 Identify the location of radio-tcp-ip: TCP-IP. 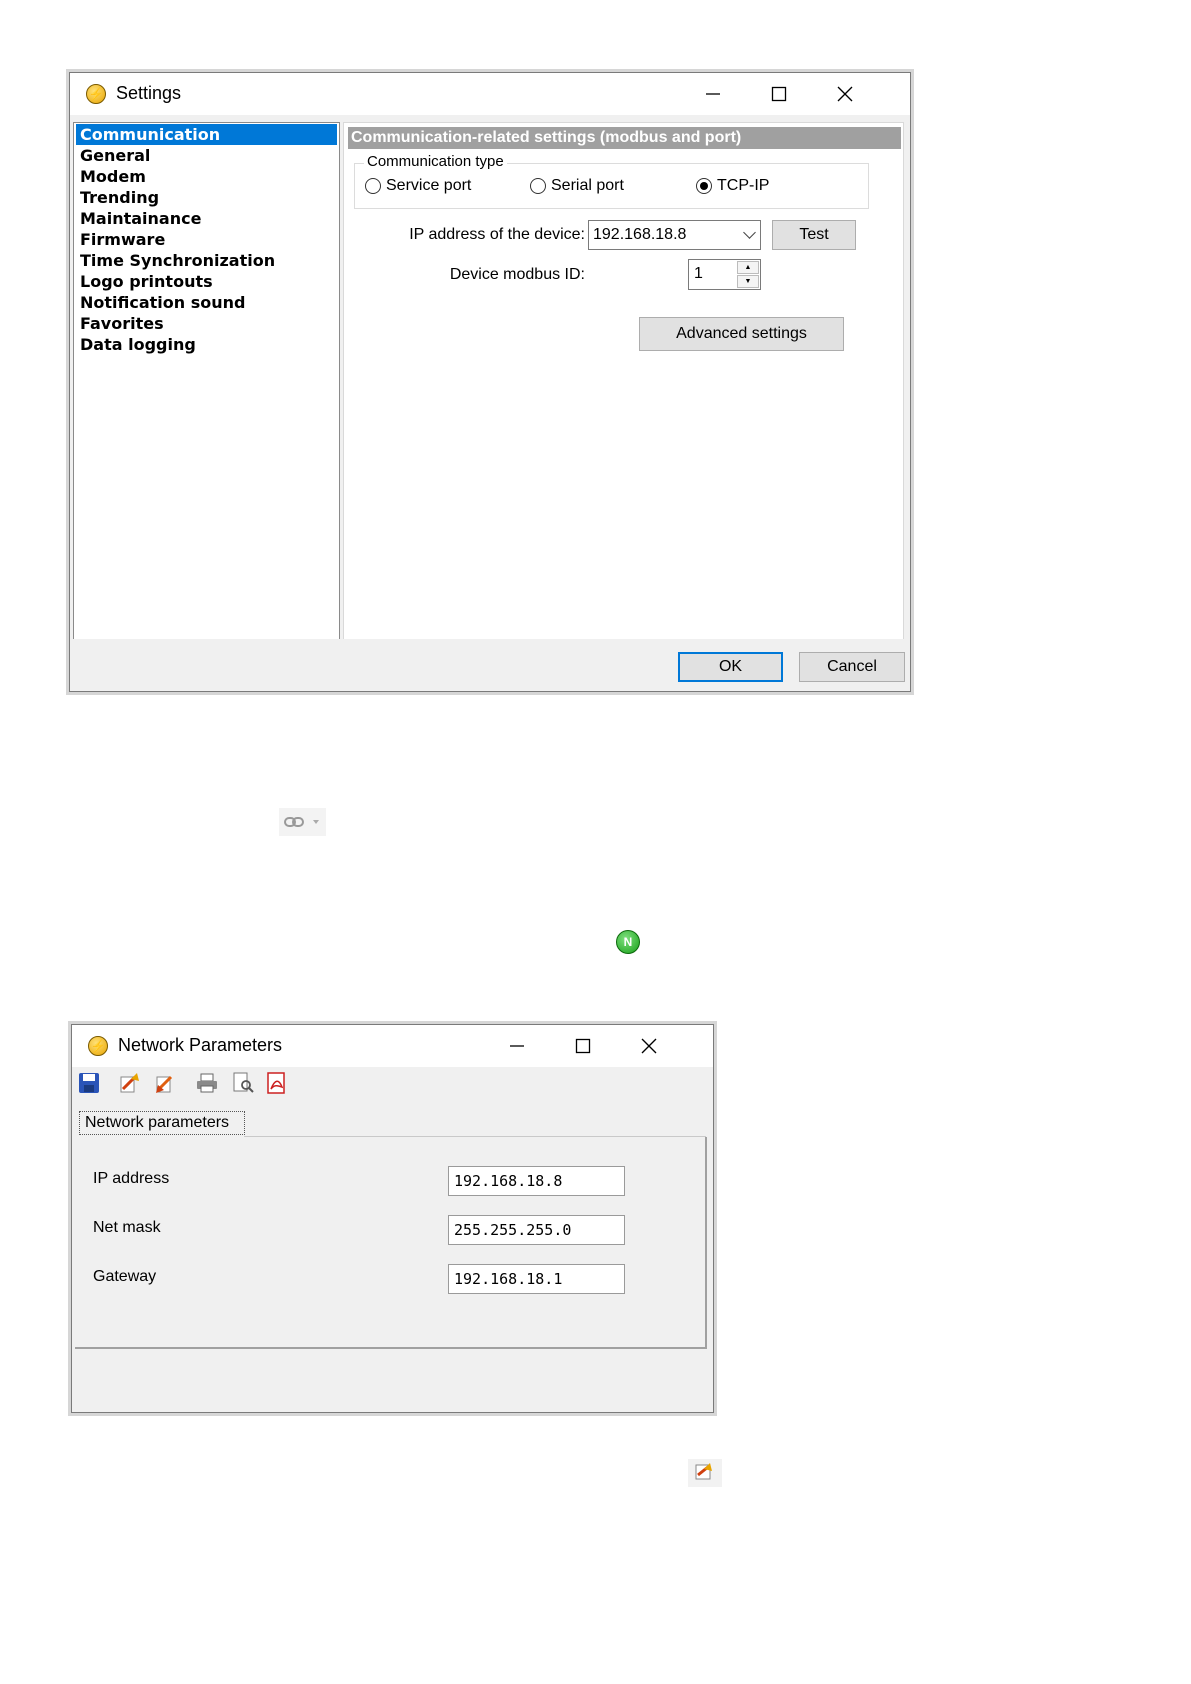
(732, 186).